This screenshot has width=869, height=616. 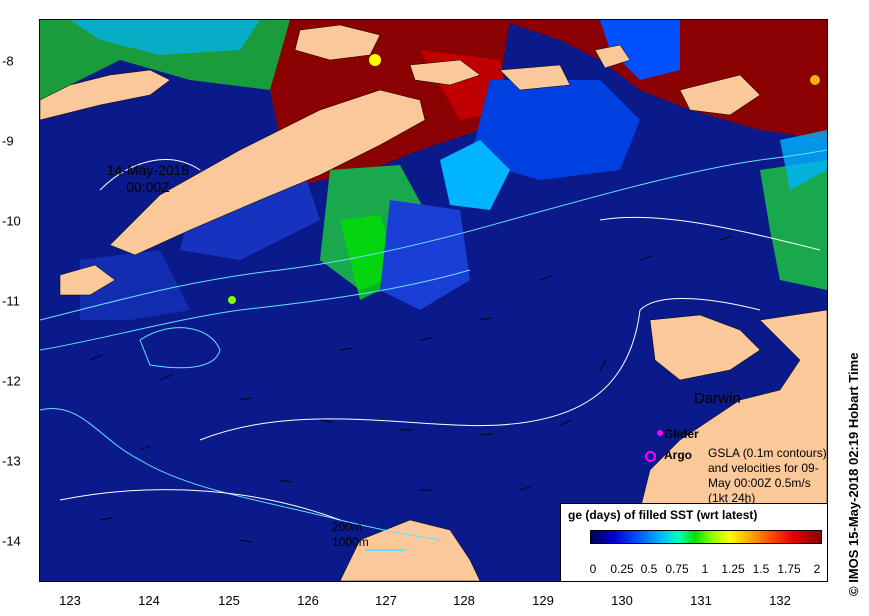 What do you see at coordinates (660, 433) in the screenshot?
I see `glider-marker-icon` at bounding box center [660, 433].